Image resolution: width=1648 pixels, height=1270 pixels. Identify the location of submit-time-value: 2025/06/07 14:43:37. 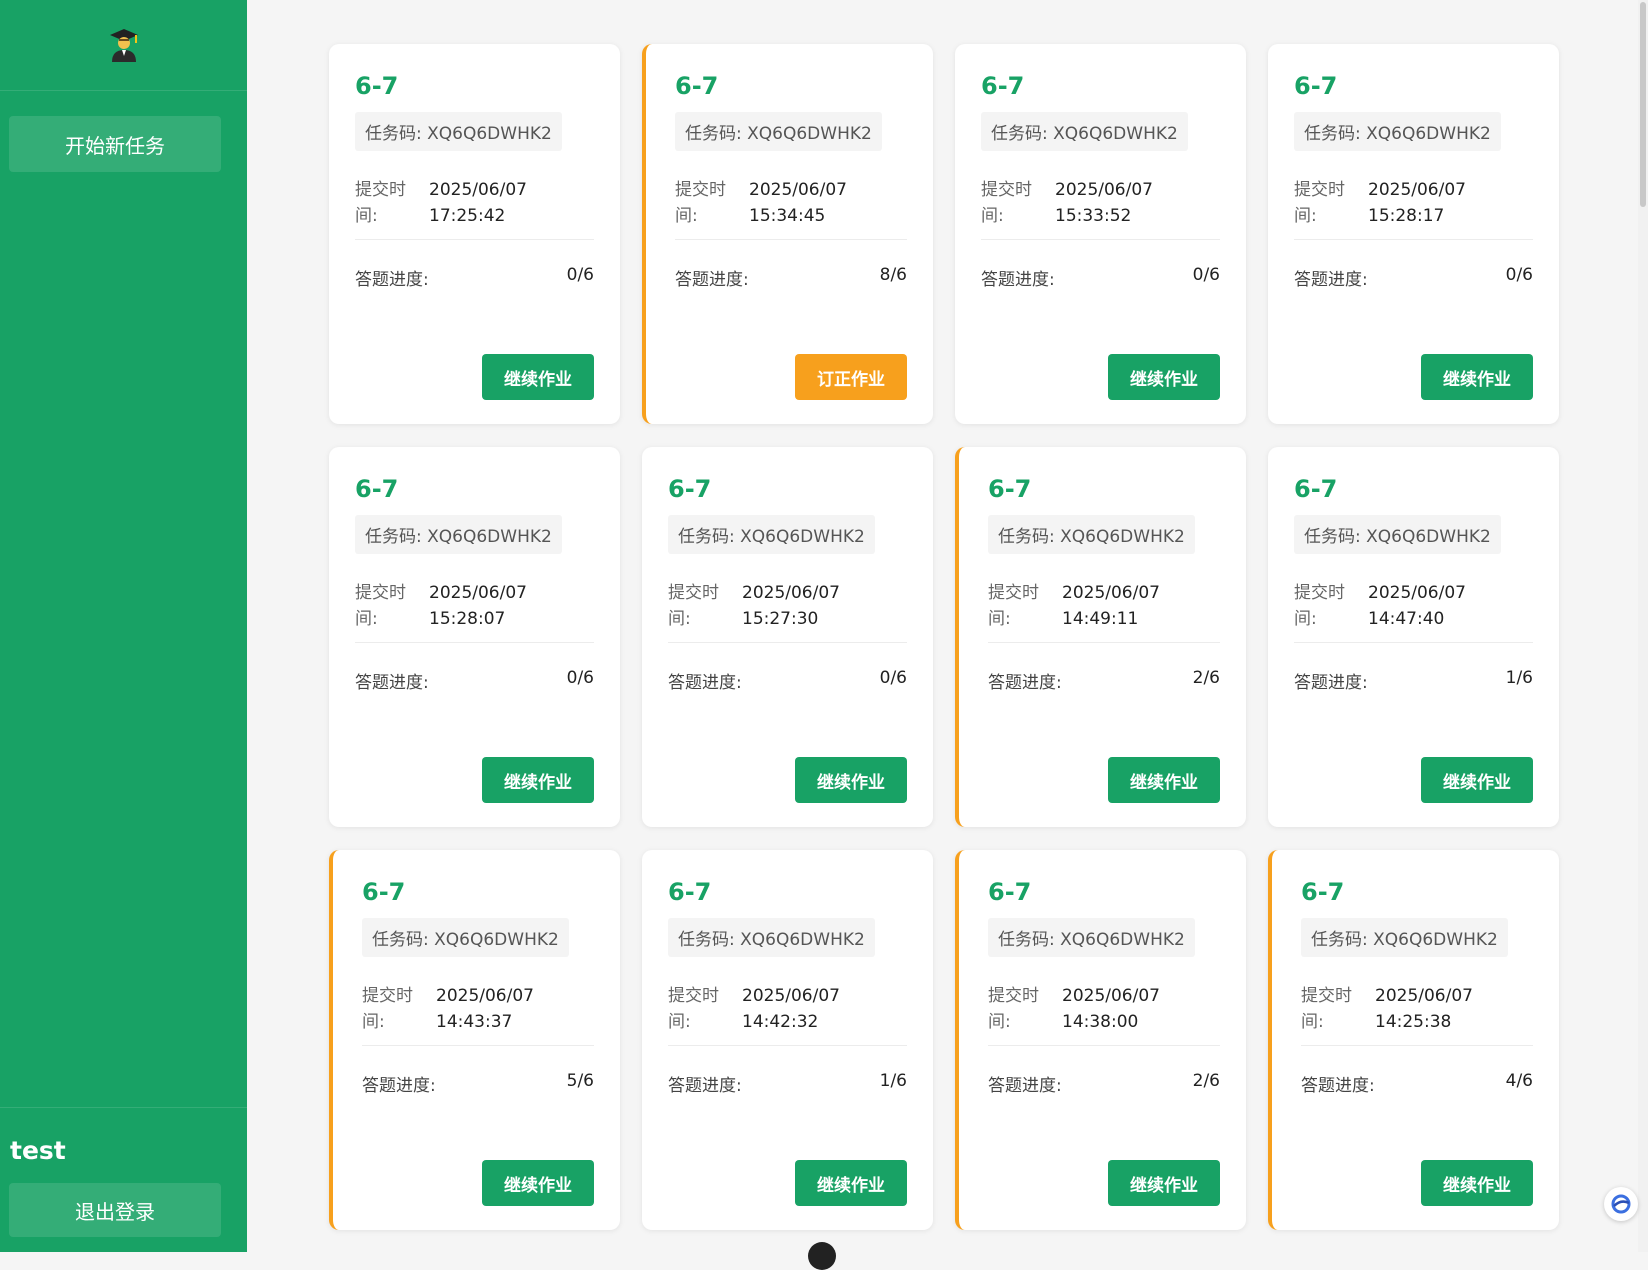
(485, 1009).